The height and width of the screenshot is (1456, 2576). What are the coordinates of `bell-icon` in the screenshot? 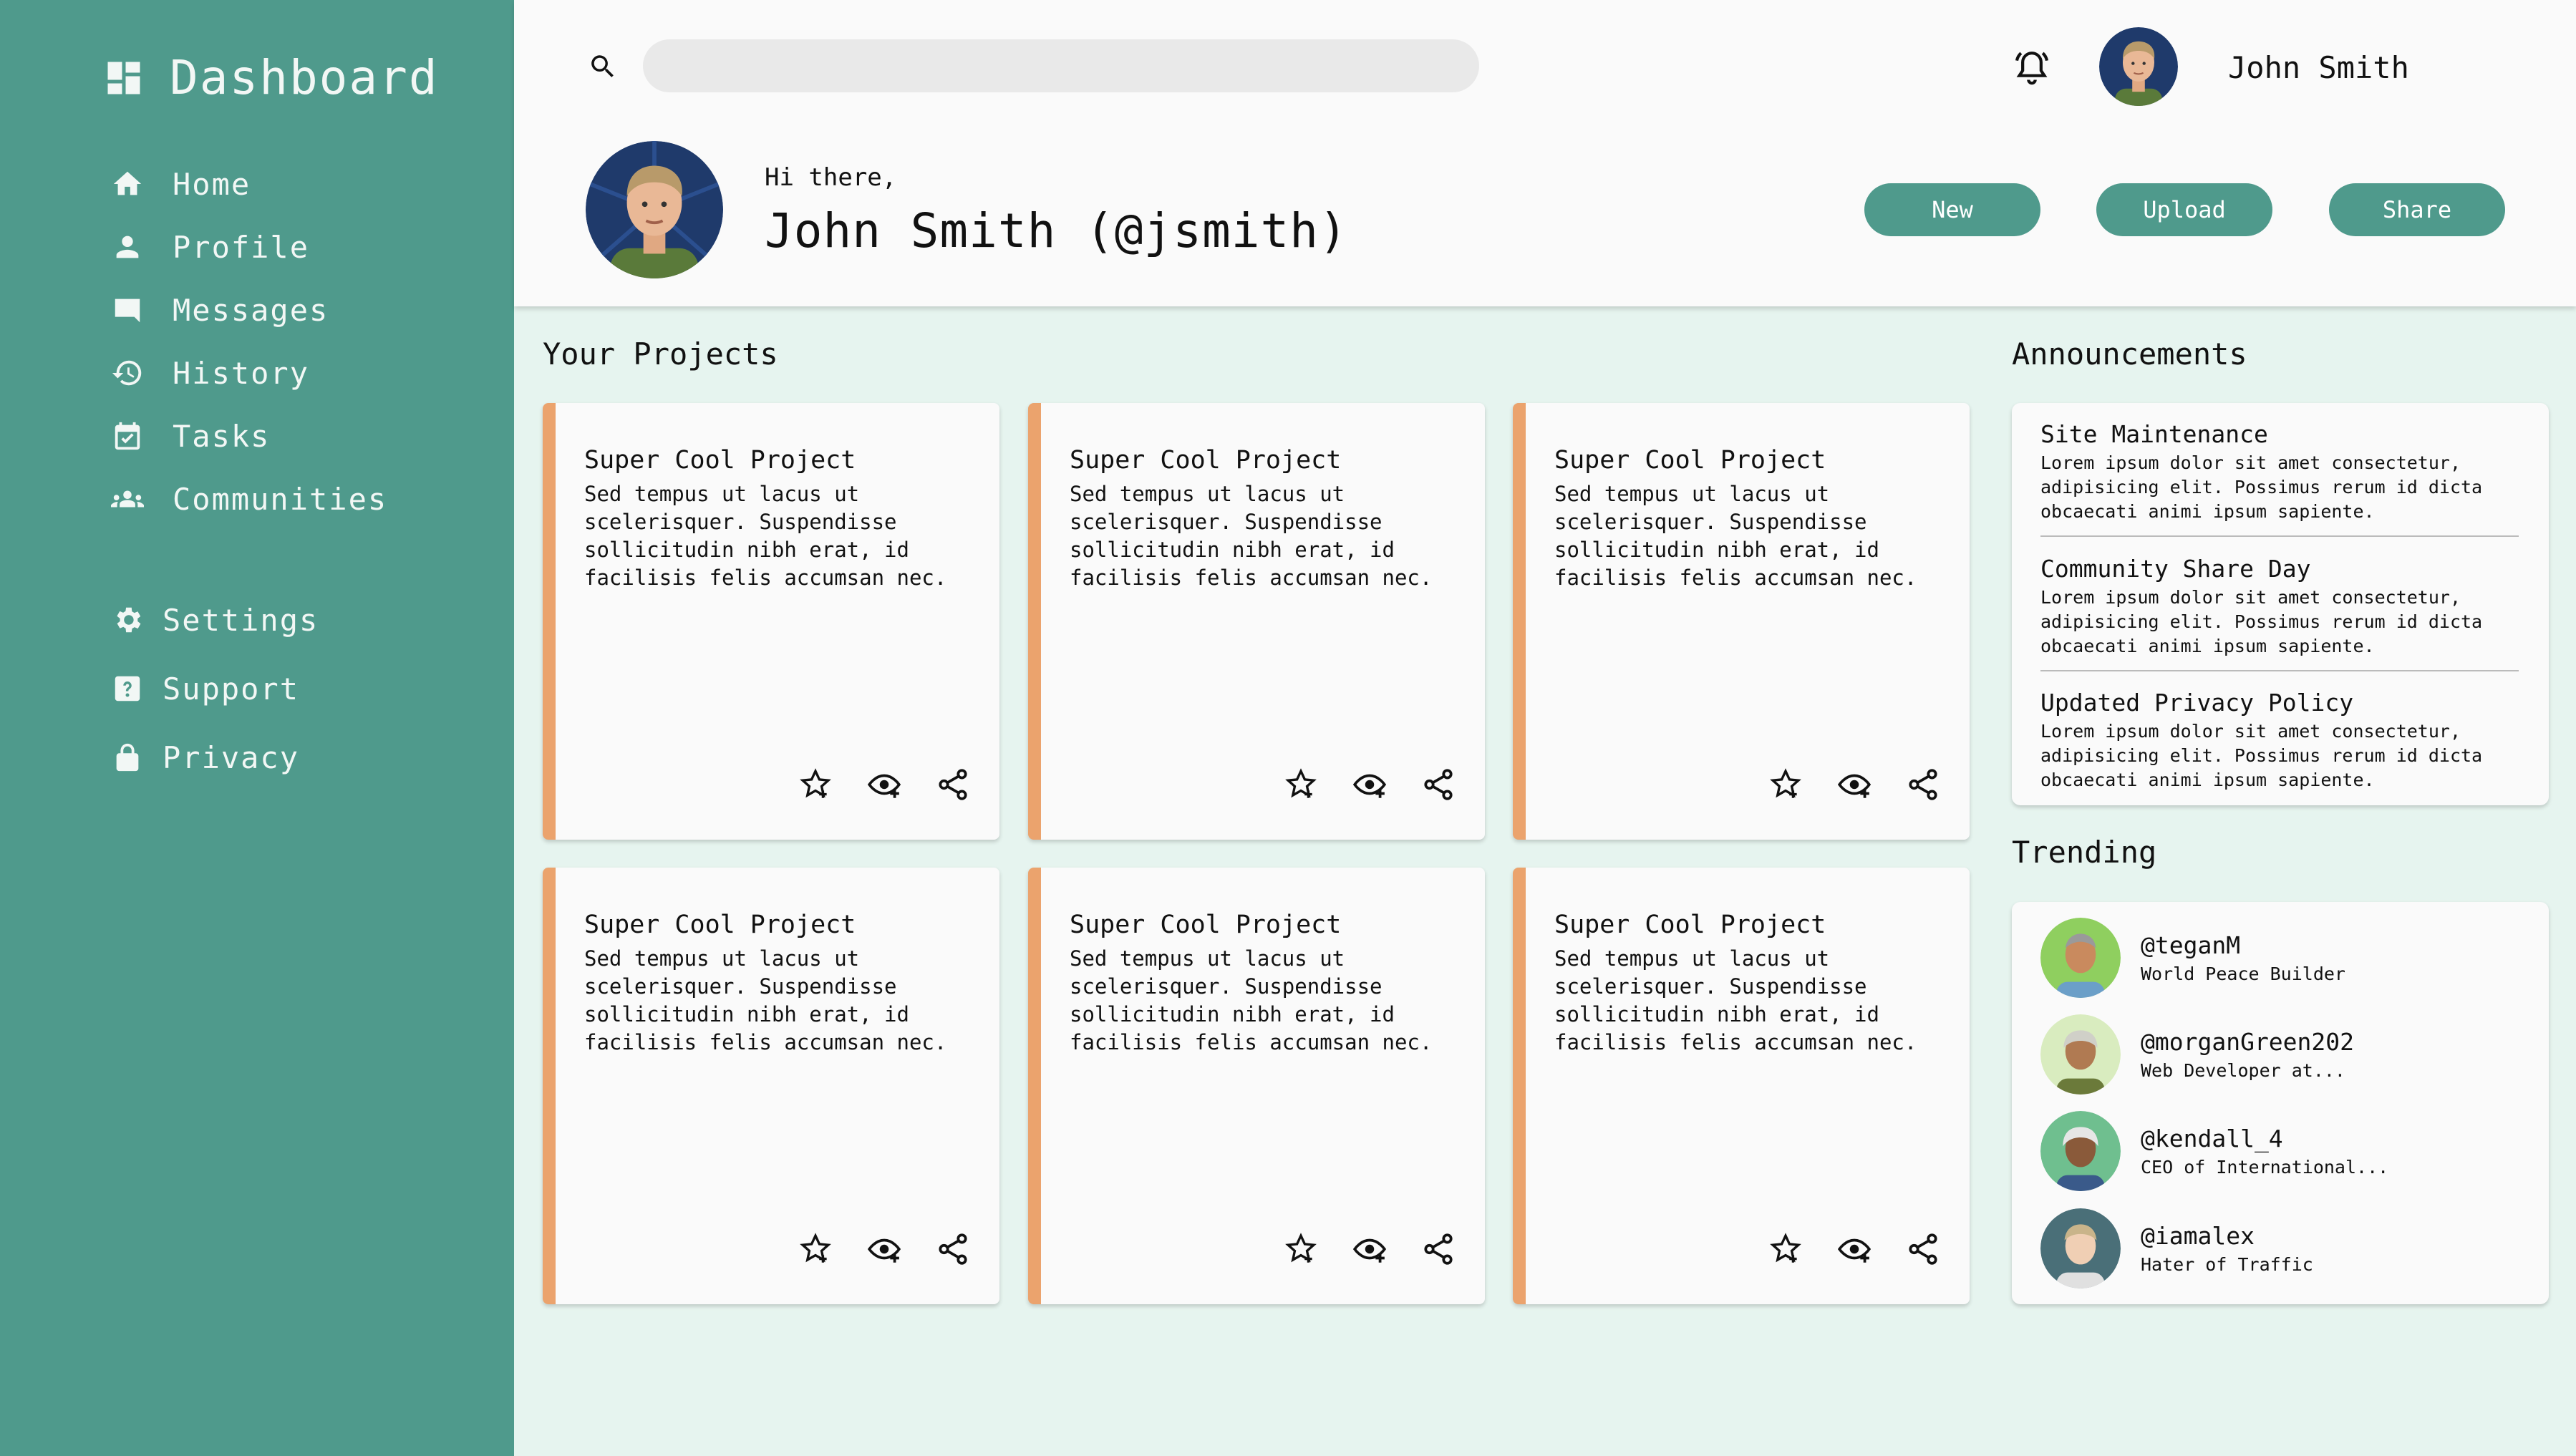 It's located at (2032, 67).